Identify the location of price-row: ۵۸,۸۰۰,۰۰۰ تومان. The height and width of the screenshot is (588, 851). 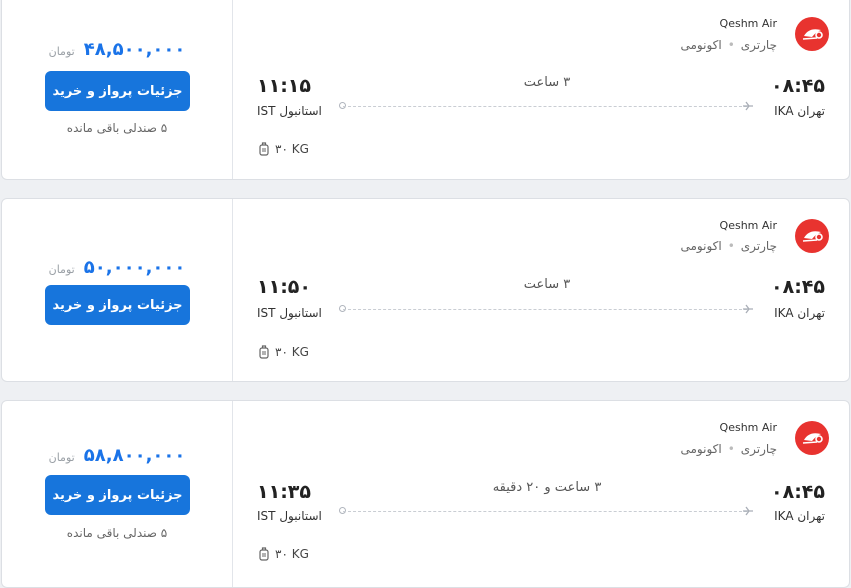
(117, 455).